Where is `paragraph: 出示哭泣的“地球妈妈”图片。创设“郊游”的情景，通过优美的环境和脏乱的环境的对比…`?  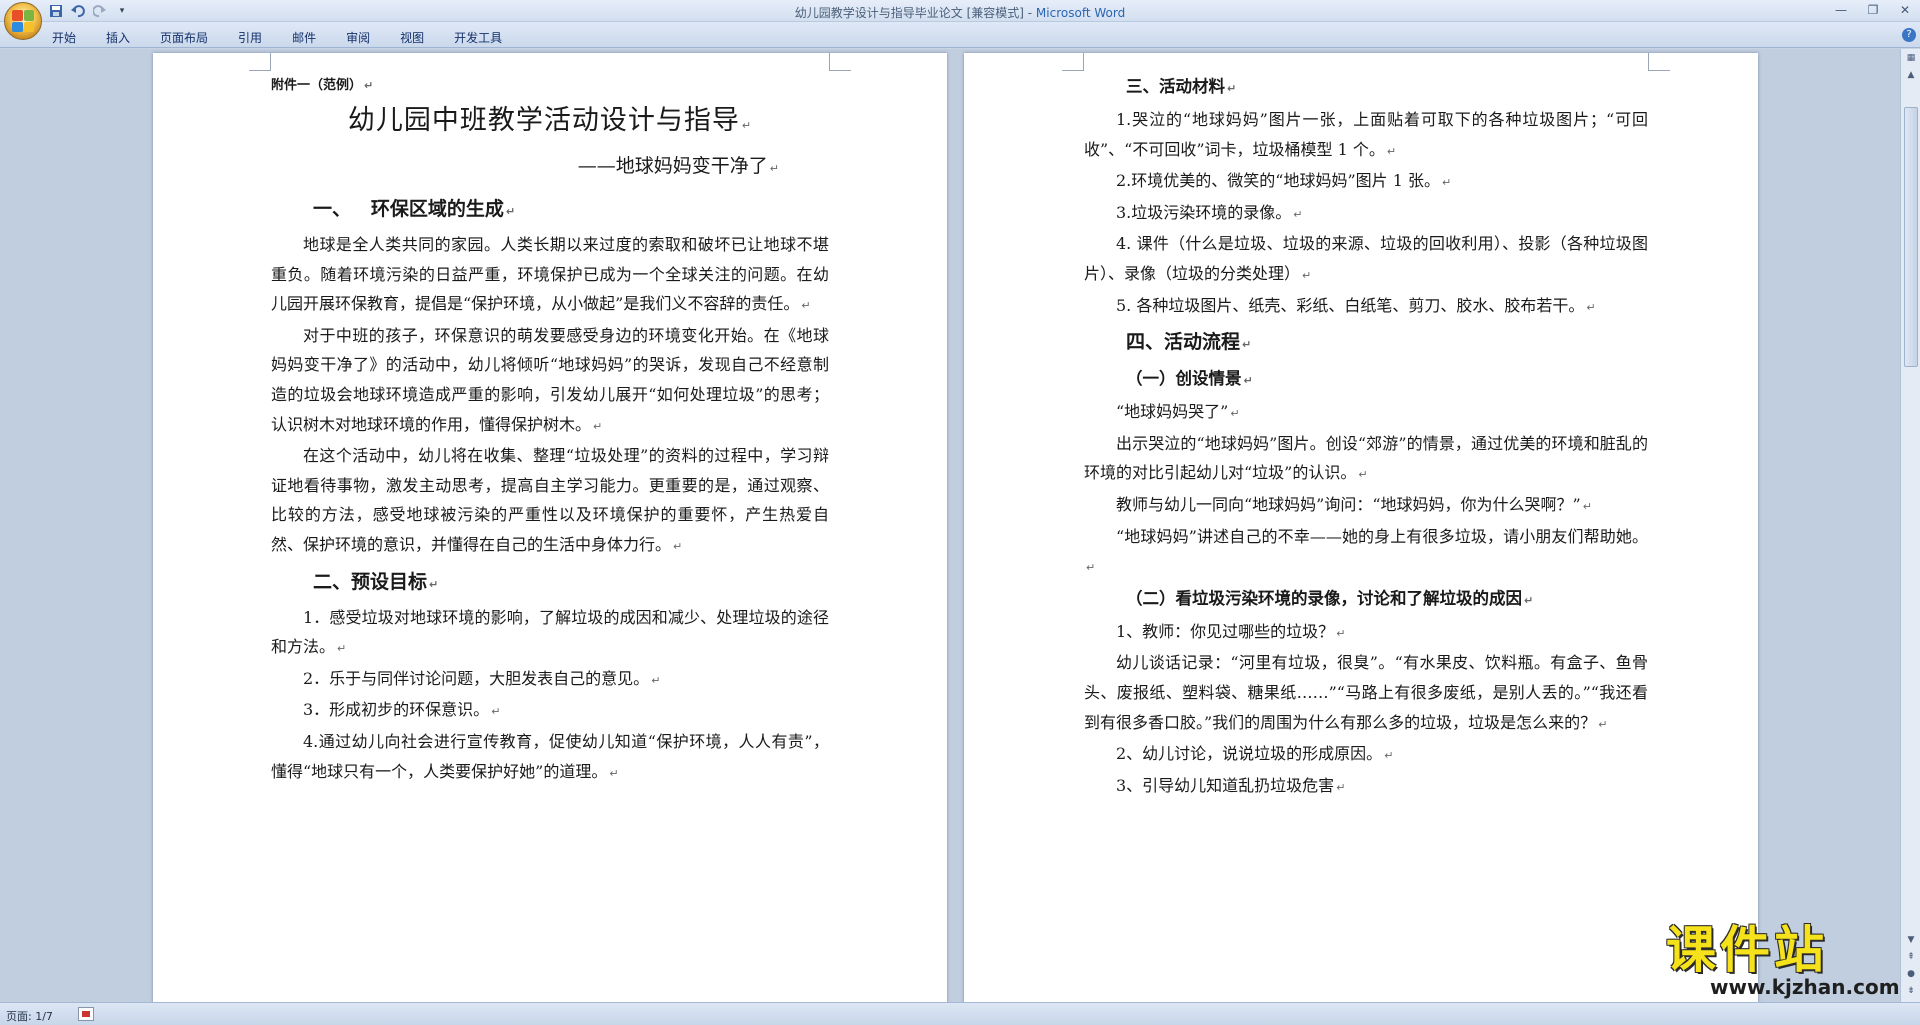
paragraph: 出示哭泣的“地球妈妈”图片。创设“郊游”的情景，通过优美的环境和脏乱的环境的对比… is located at coordinates (1366, 458).